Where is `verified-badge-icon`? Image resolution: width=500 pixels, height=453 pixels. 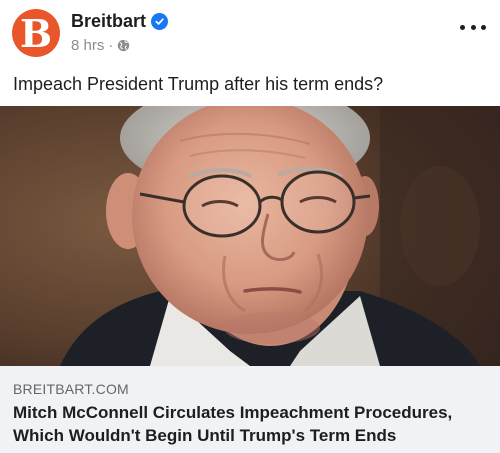 verified-badge-icon is located at coordinates (160, 21).